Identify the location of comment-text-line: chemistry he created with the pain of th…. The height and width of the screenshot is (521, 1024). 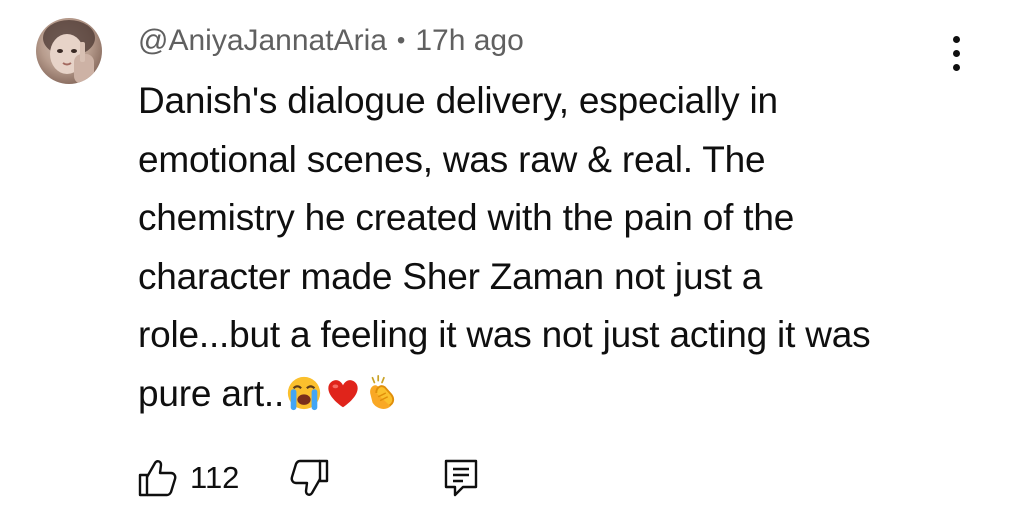
(466, 217).